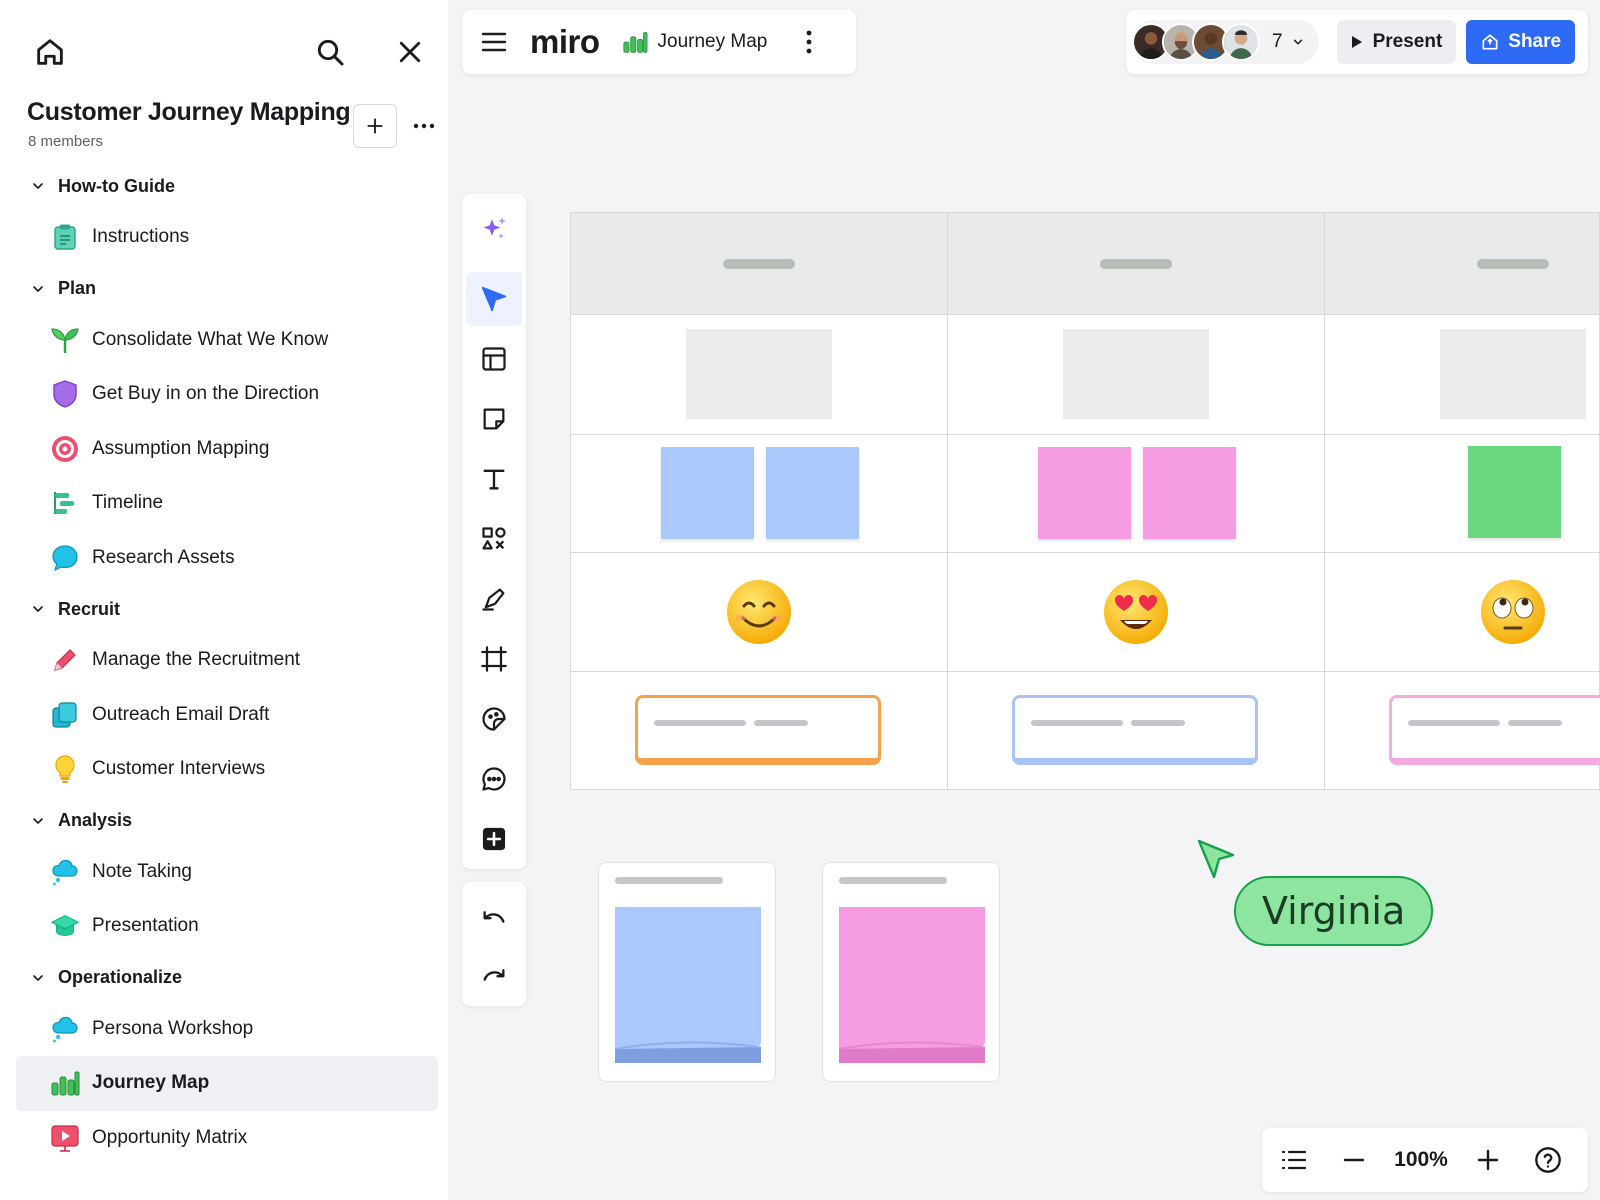 The width and height of the screenshot is (1600, 1200). Describe the element at coordinates (128, 503) in the screenshot. I see `nav-item-label: Timeline` at that location.